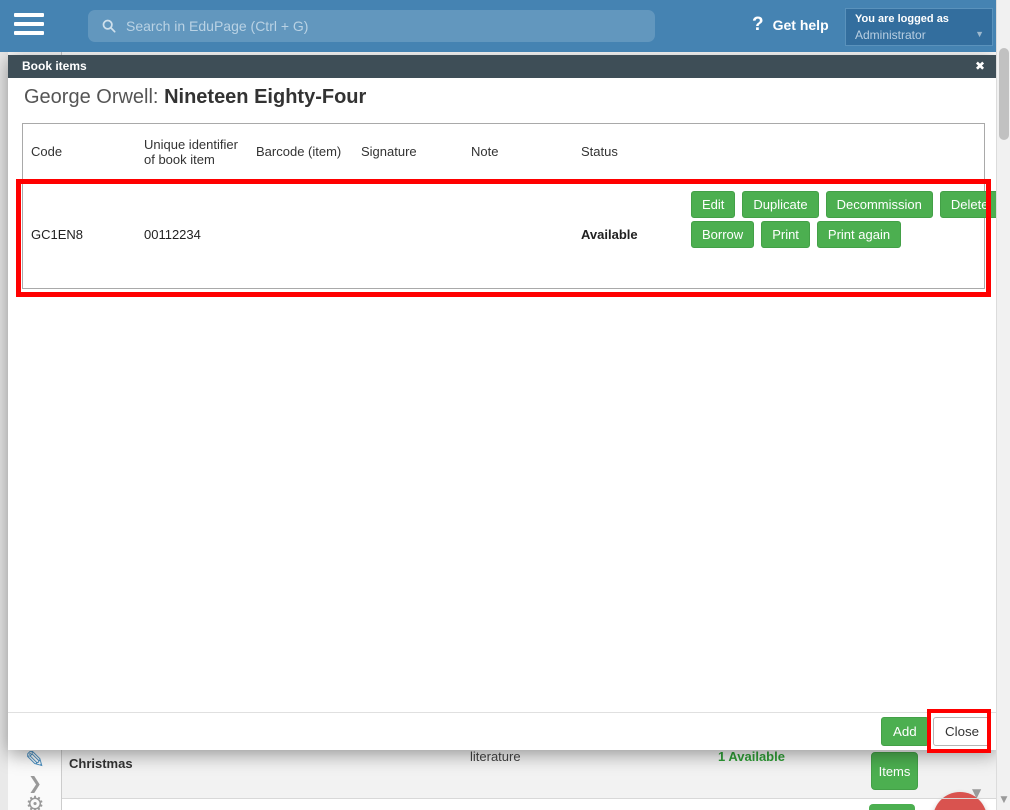 The image size is (1010, 810). Describe the element at coordinates (758, 24) in the screenshot. I see `help-icon: ?` at that location.